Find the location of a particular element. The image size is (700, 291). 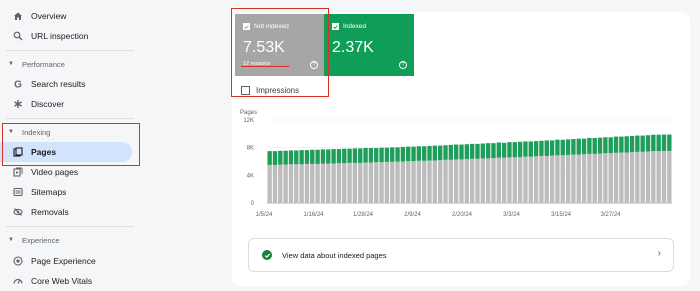

sidebar-item-url-inspection: URL inspection is located at coordinates (66, 36).